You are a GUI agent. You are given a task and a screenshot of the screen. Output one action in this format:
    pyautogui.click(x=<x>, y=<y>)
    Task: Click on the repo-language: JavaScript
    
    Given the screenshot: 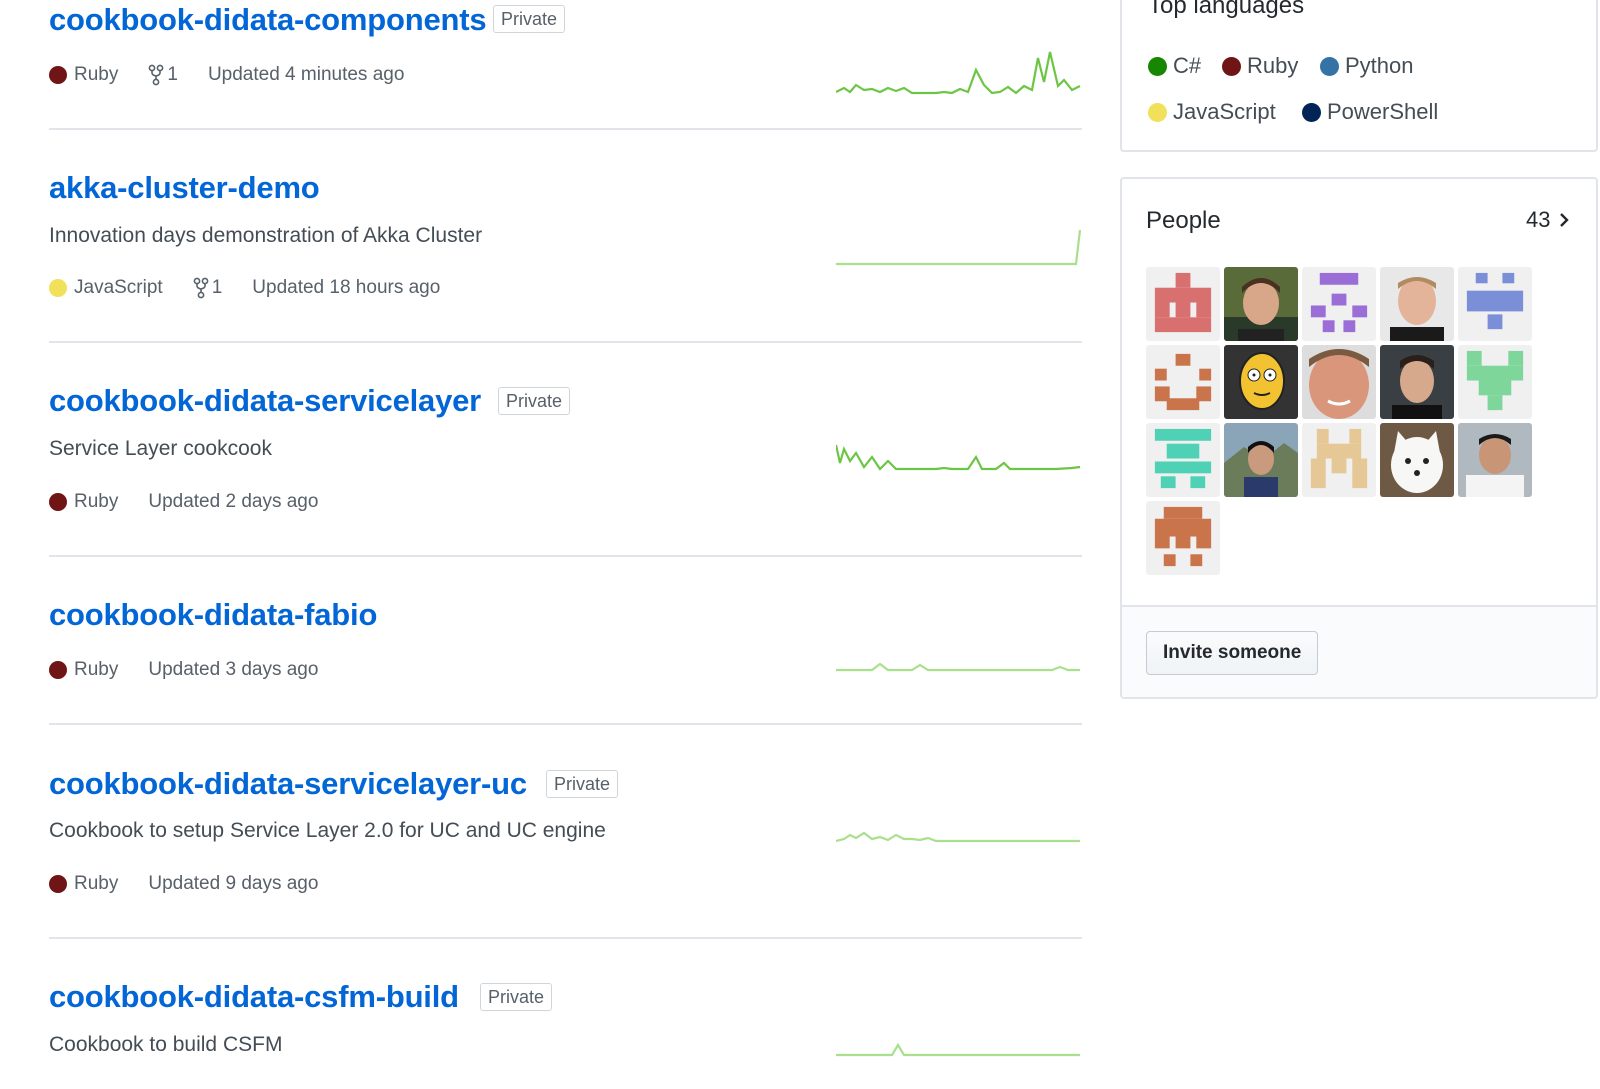 What is the action you would take?
    pyautogui.click(x=106, y=288)
    